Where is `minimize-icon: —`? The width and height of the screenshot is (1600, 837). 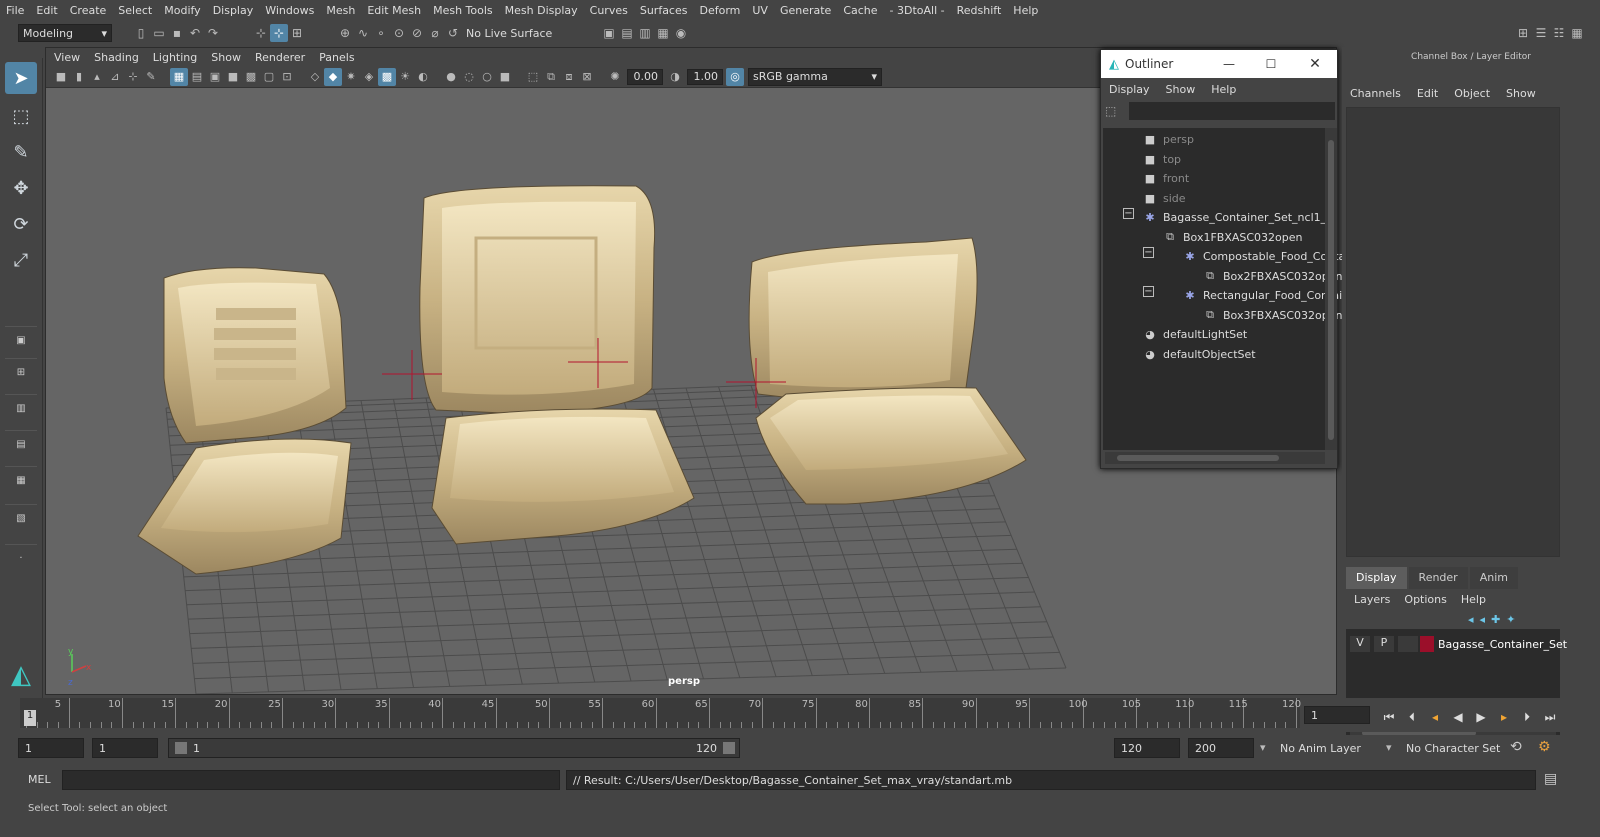 minimize-icon: — is located at coordinates (1229, 64).